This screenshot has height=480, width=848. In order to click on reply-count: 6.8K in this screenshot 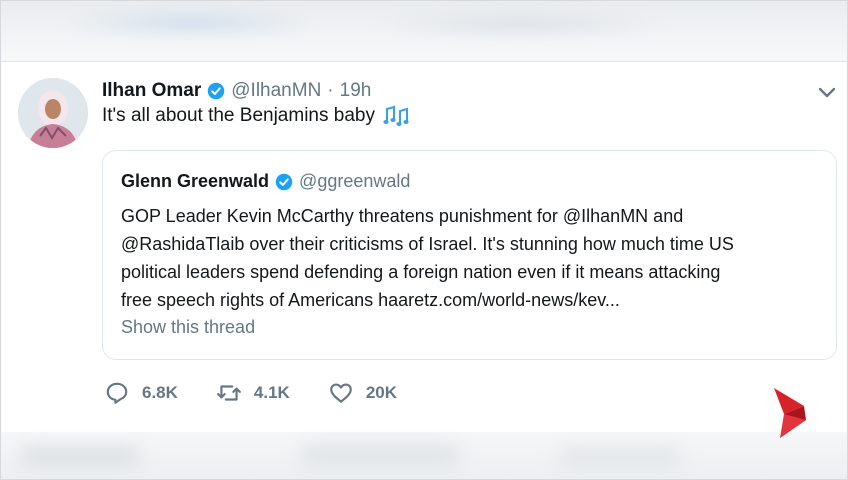, I will do `click(160, 392)`.